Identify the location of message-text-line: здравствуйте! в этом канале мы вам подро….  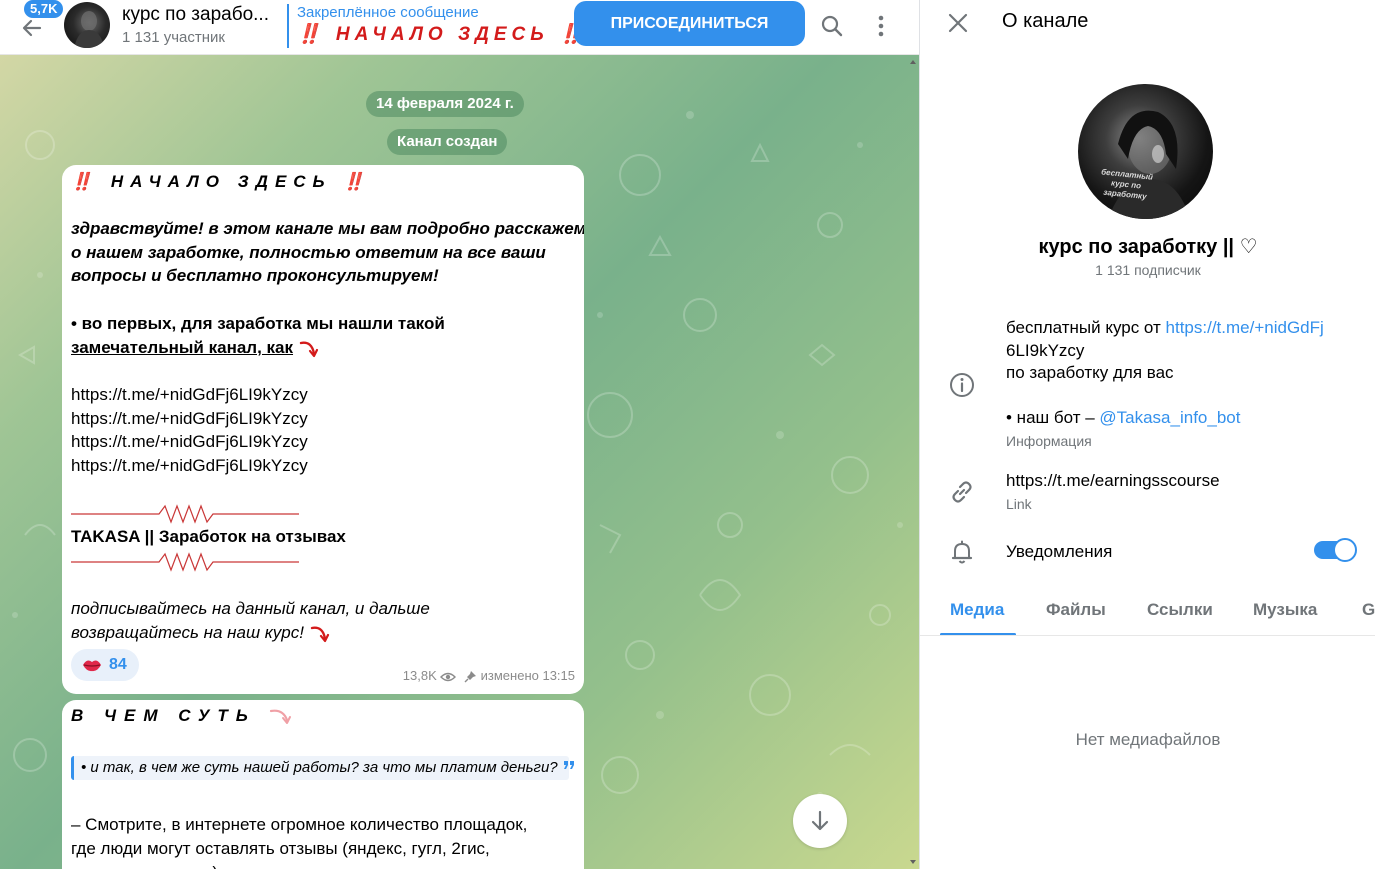
(327, 228).